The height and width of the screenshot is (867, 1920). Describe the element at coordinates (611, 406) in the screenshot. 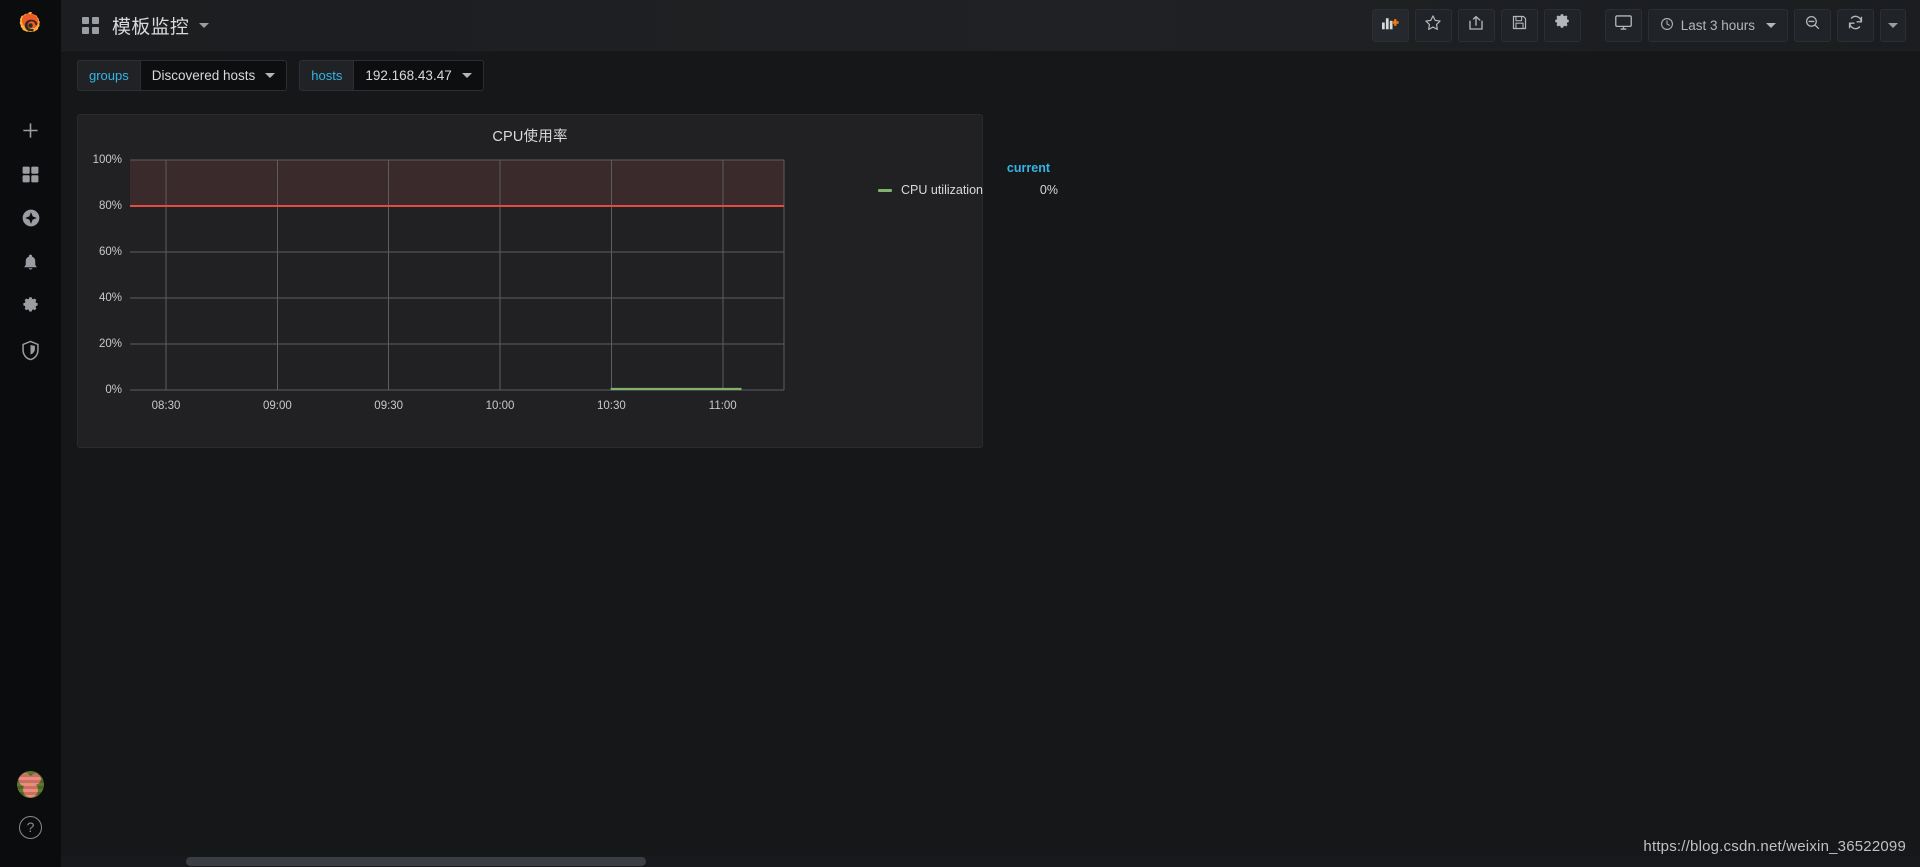

I see `x-axis-tick-label: 10:30` at that location.